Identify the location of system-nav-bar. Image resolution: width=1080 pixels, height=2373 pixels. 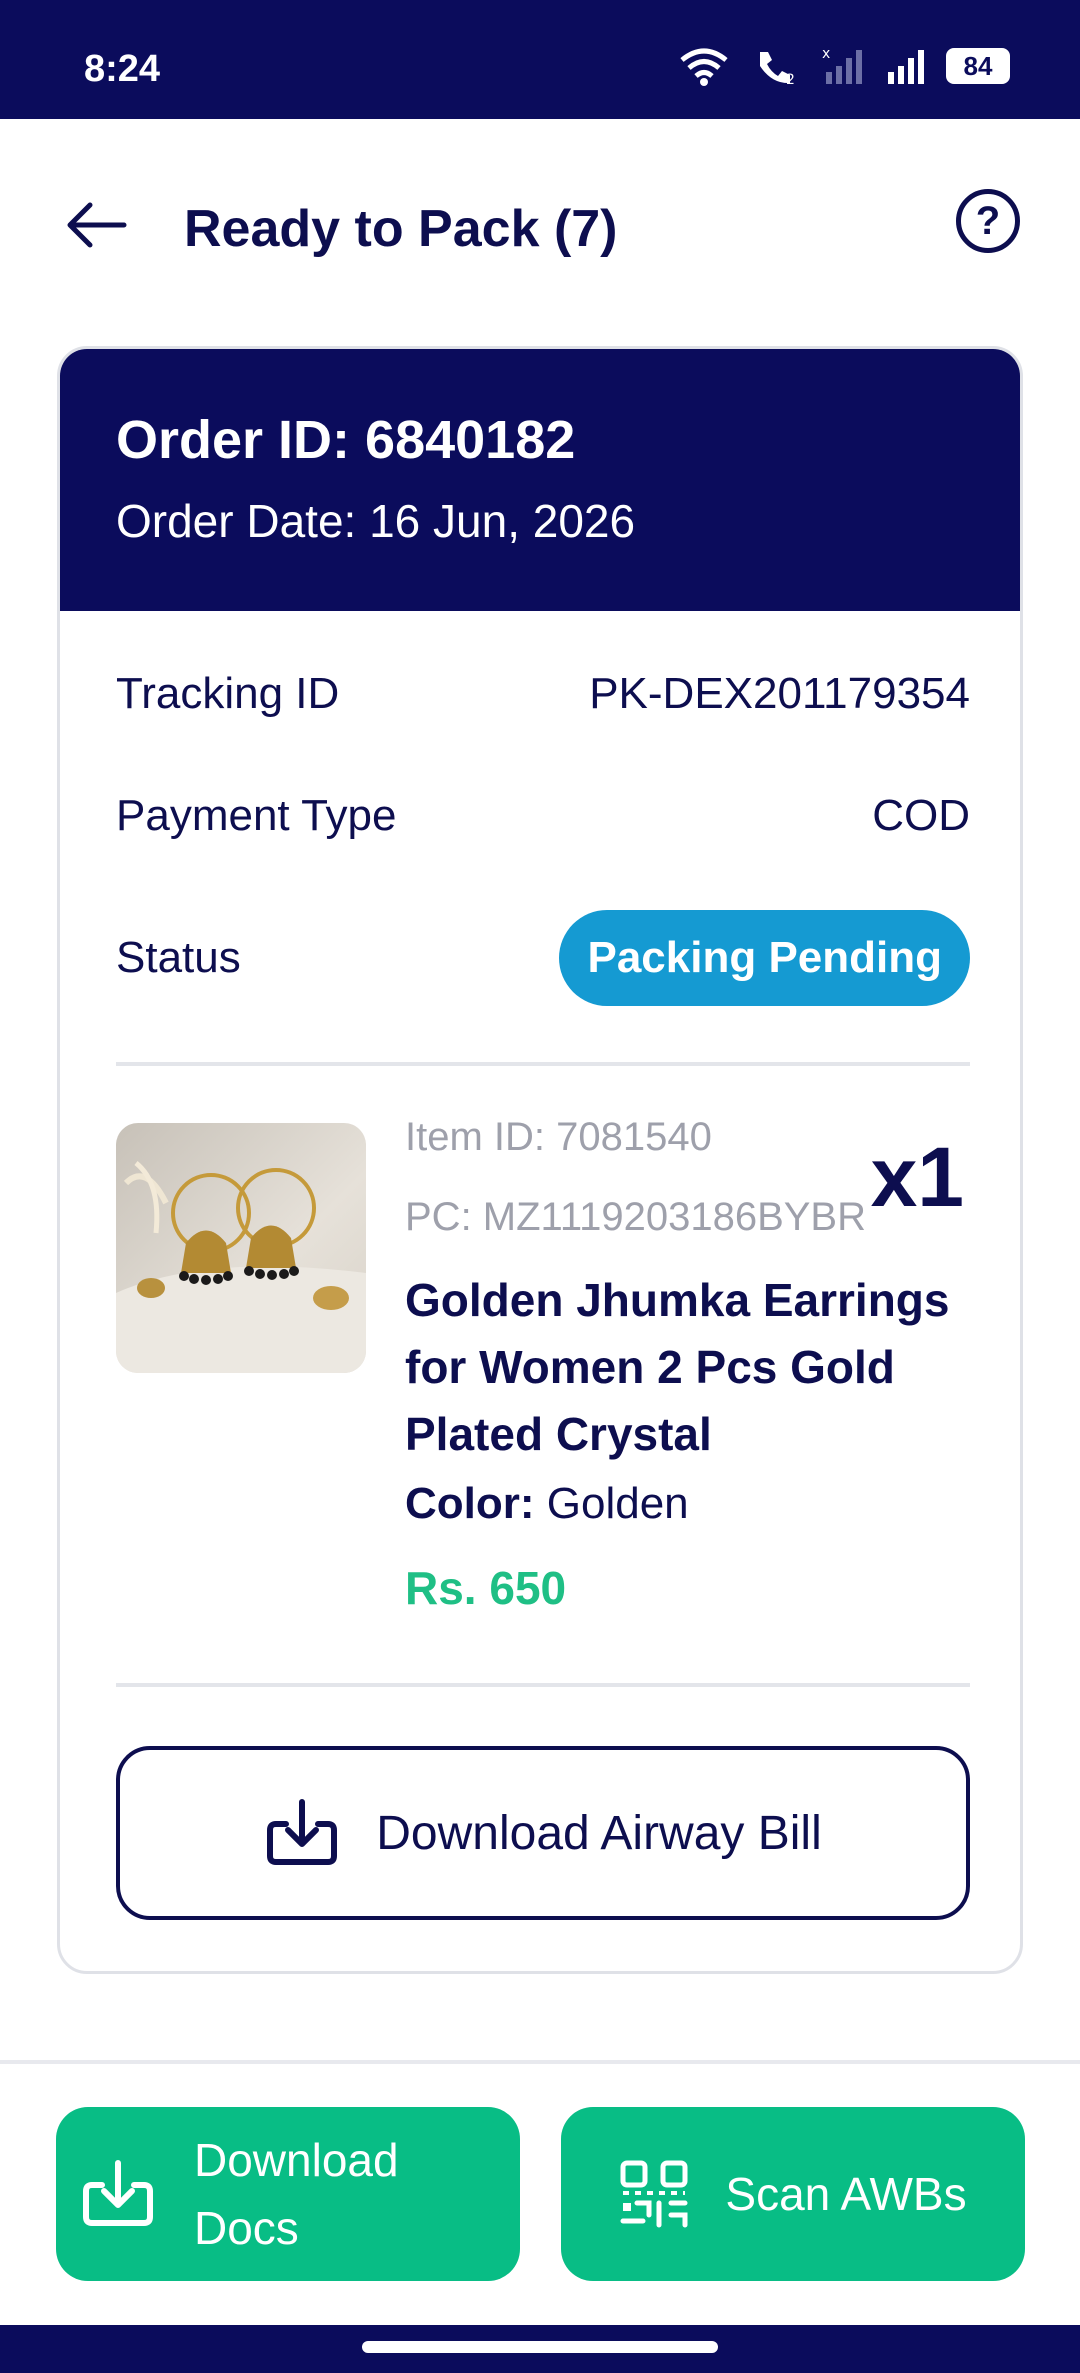
(540, 2349).